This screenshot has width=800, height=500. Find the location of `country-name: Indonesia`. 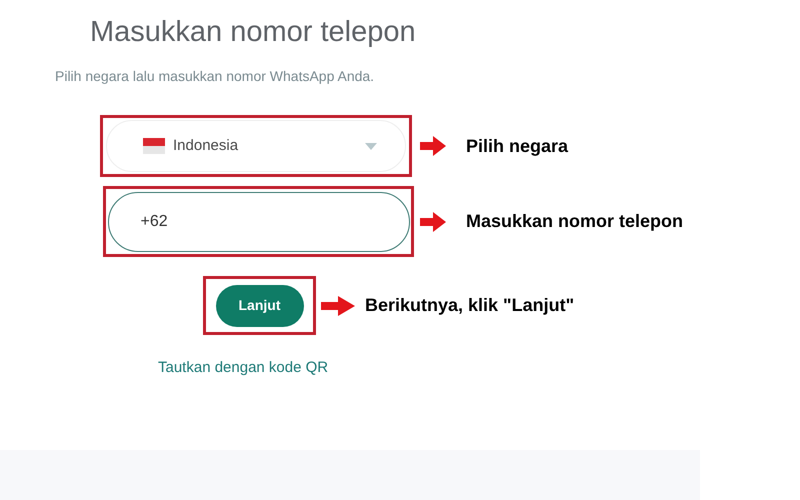

country-name: Indonesia is located at coordinates (205, 146).